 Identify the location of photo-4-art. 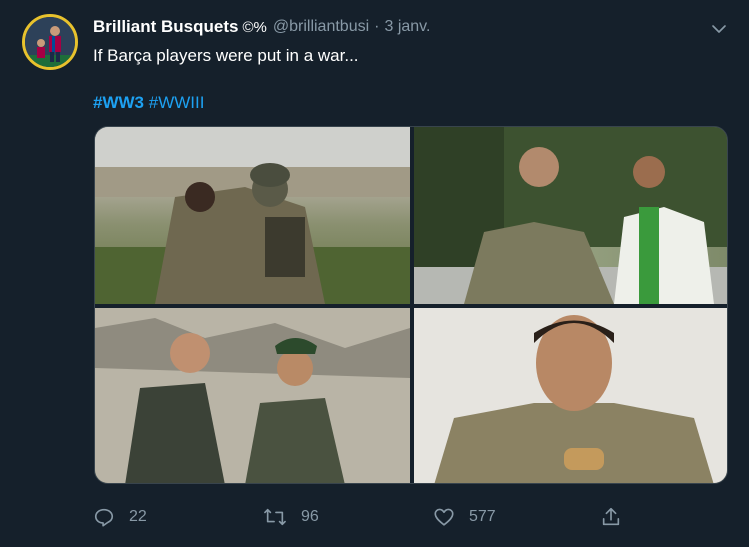
(570, 395).